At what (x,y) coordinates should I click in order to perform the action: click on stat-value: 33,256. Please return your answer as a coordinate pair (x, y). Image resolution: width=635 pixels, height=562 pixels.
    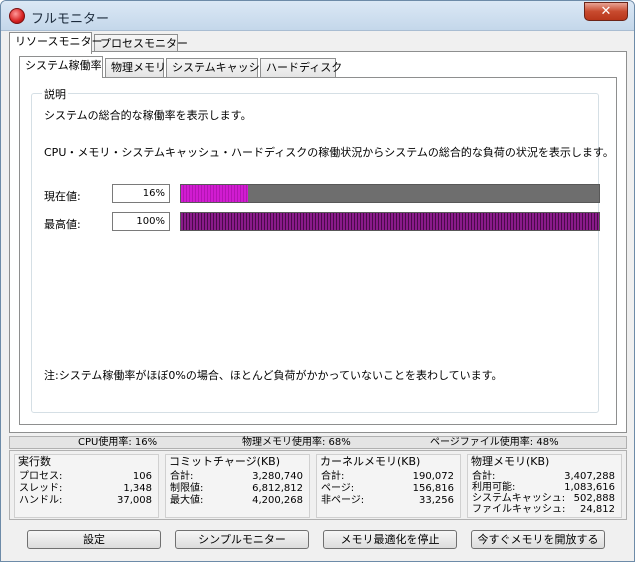
    Looking at the image, I should click on (436, 500).